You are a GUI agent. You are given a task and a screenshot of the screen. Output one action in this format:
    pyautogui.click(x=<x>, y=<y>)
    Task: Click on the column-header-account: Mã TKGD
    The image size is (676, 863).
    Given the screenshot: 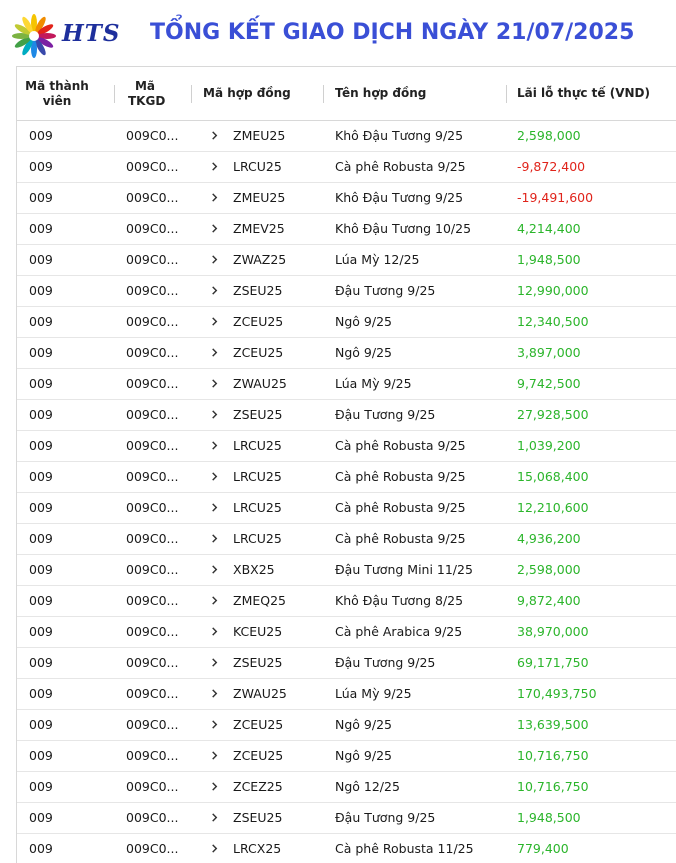 What is the action you would take?
    pyautogui.click(x=145, y=93)
    